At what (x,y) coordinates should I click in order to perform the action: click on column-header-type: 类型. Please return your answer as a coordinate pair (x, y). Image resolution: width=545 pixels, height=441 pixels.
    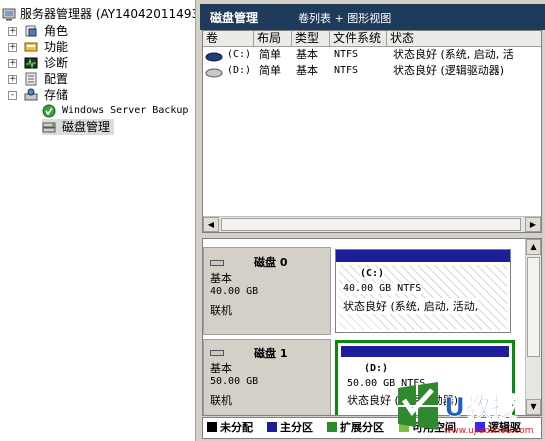
    Looking at the image, I should click on (311, 39).